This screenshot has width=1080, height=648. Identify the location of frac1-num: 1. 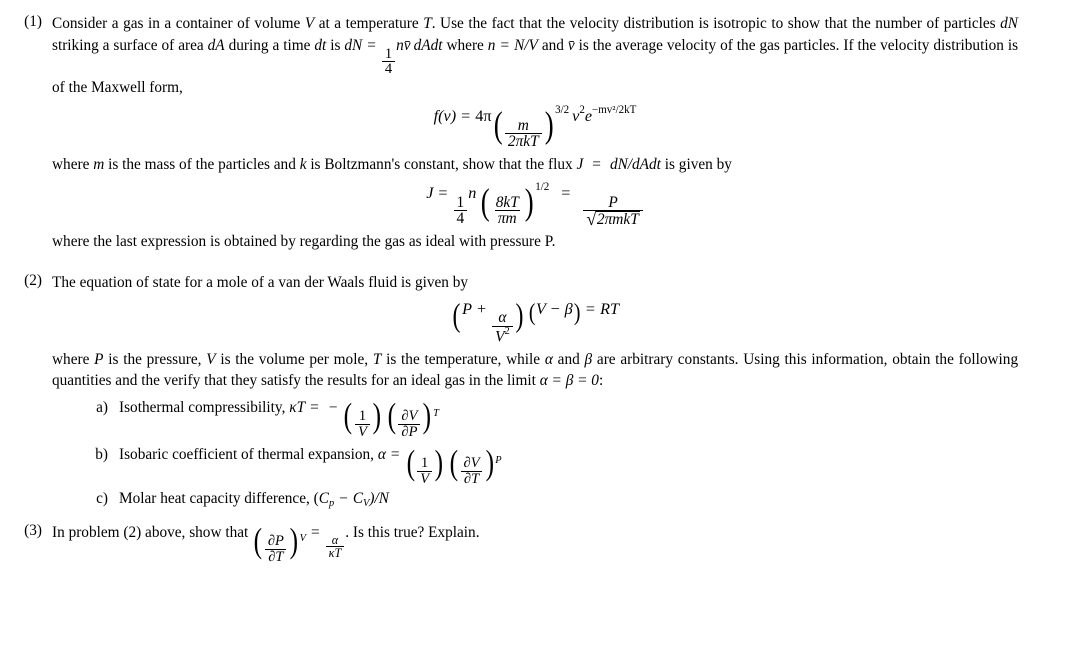
(362, 415).